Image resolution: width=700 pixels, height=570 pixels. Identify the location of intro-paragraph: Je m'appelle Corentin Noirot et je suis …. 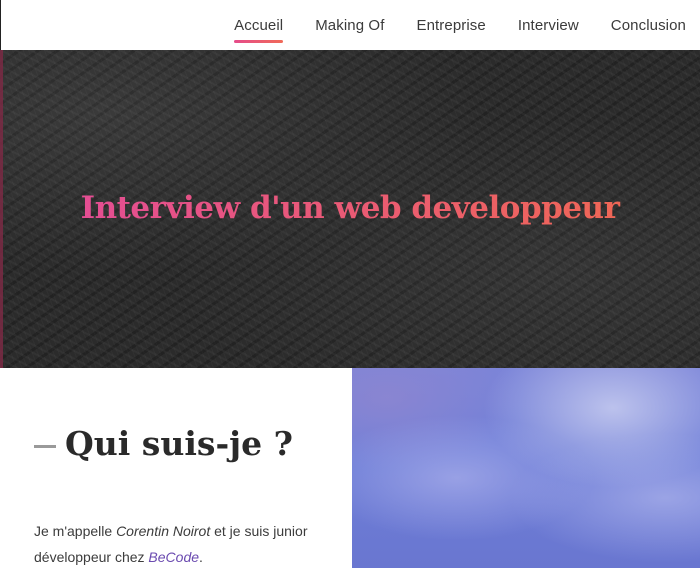
(184, 544).